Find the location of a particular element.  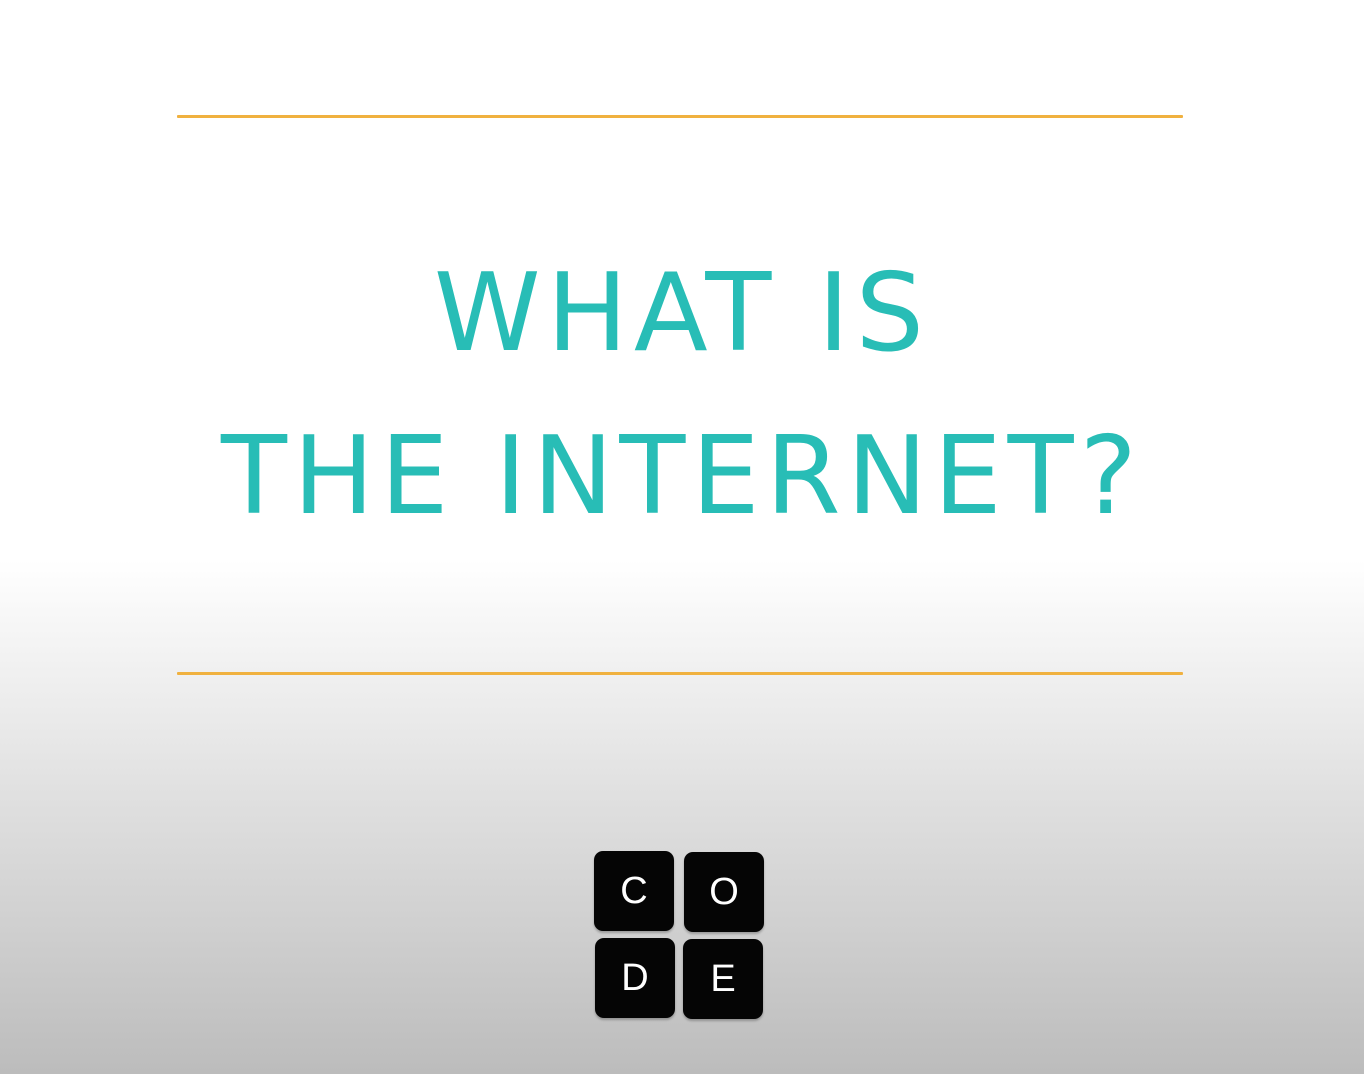

top-divider is located at coordinates (680, 116).